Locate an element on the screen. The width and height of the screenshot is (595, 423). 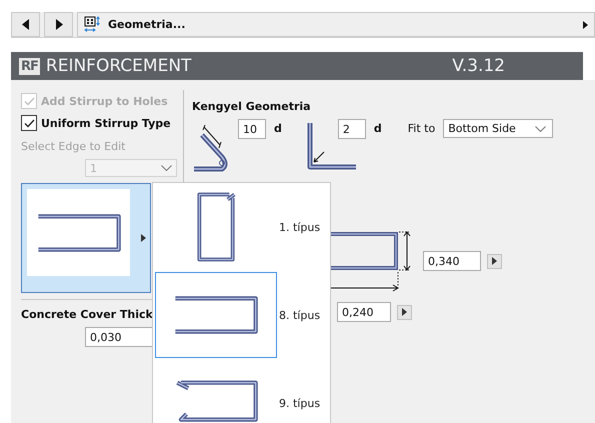
left-arrow-icon is located at coordinates (26, 24).